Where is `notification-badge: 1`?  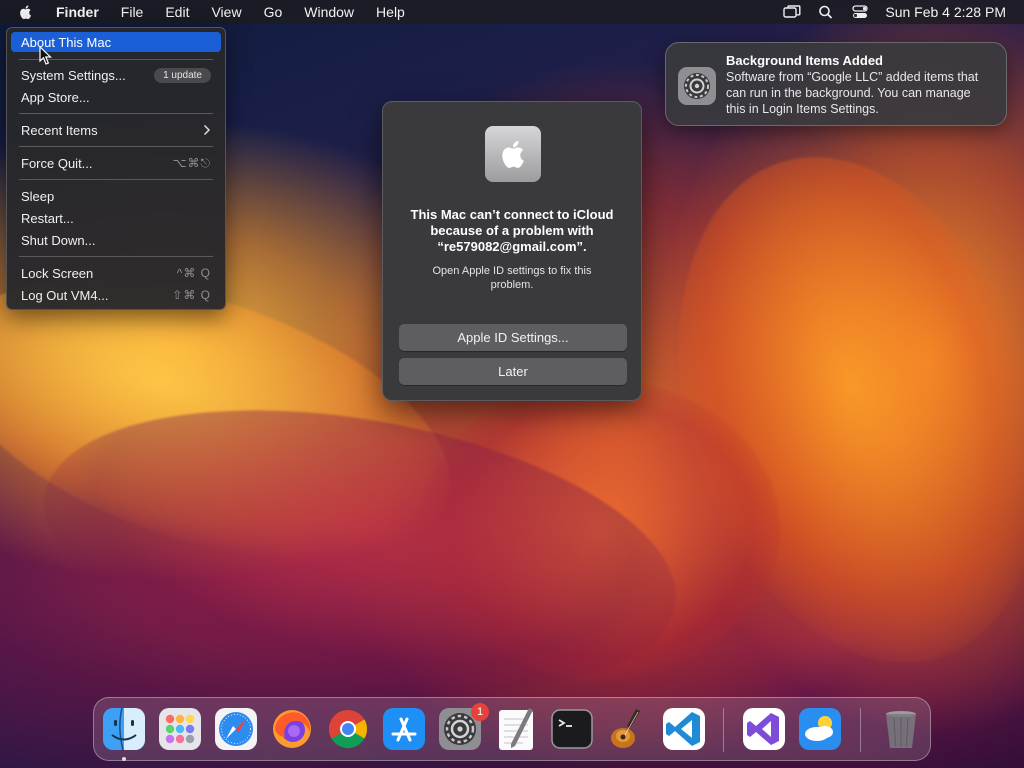 notification-badge: 1 is located at coordinates (480, 712).